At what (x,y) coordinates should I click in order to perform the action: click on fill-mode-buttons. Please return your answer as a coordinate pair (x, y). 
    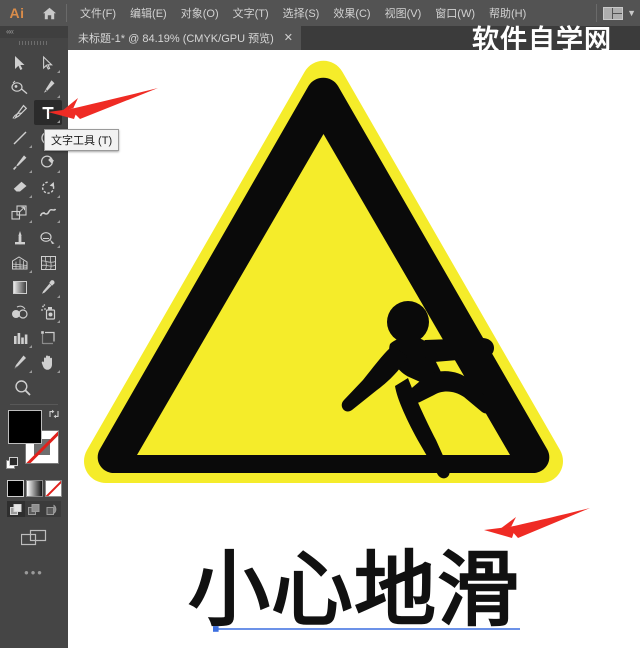
    Looking at the image, I should click on (34, 488).